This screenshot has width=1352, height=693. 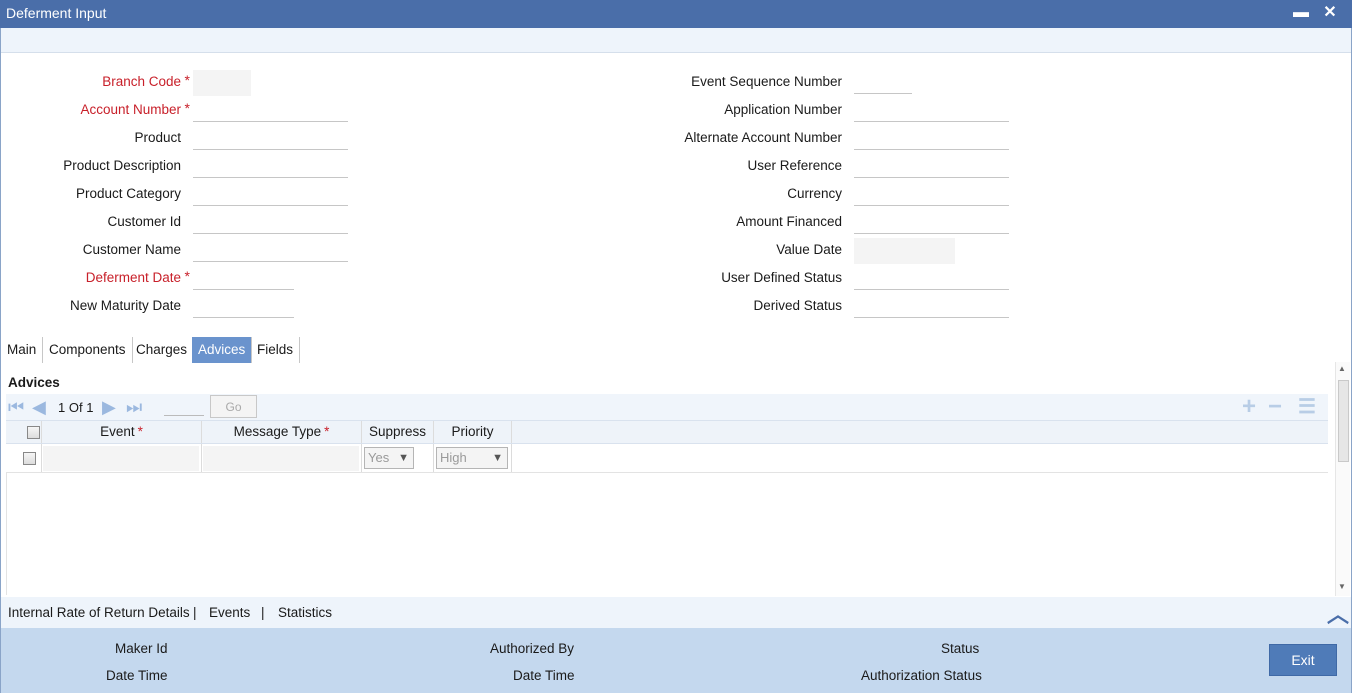 I want to click on pager-text: 1 Of 1, so click(x=76, y=407).